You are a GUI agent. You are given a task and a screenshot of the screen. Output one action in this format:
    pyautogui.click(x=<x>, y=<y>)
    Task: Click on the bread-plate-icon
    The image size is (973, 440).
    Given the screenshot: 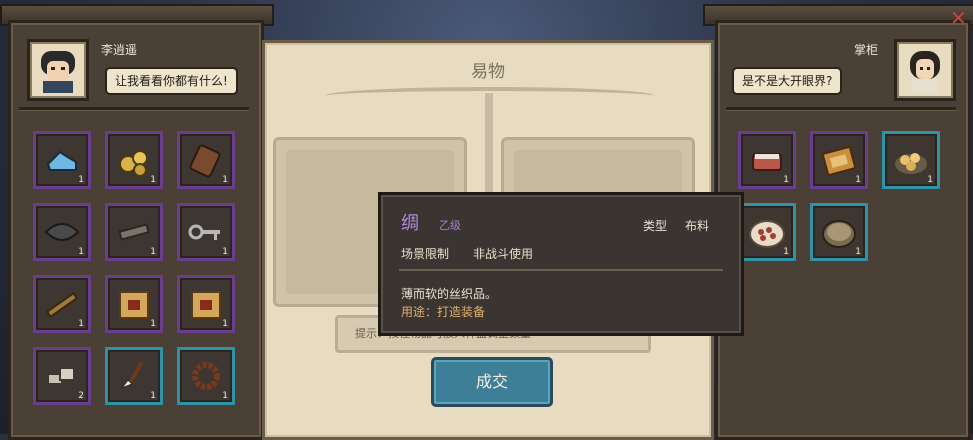 What is the action you would take?
    pyautogui.click(x=911, y=163)
    